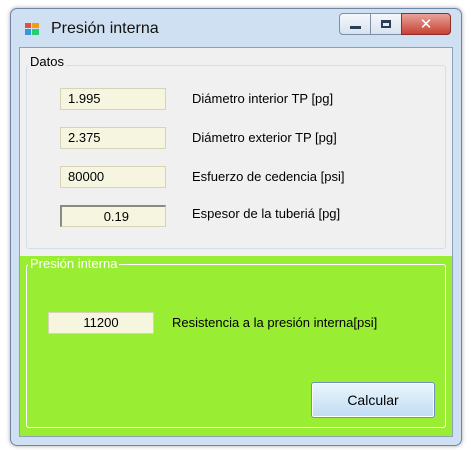 This screenshot has width=471, height=450. What do you see at coordinates (355, 27) in the screenshot?
I see `minimize-icon` at bounding box center [355, 27].